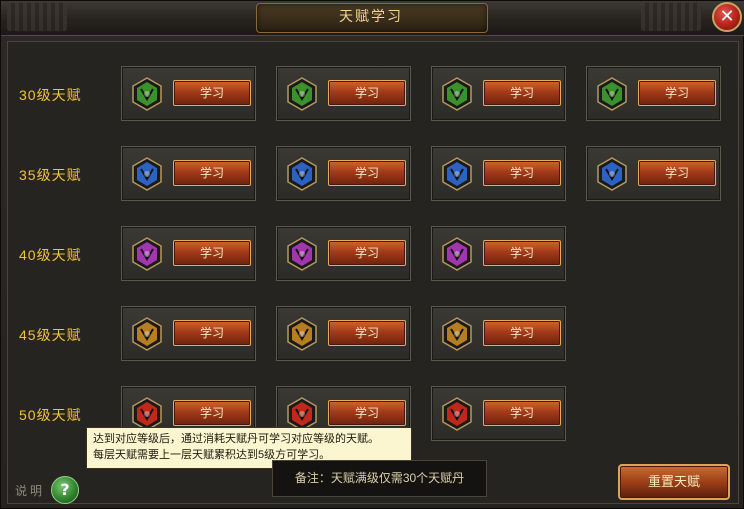 This screenshot has height=509, width=744. What do you see at coordinates (50, 415) in the screenshot?
I see `talent-row-label: 50级天赋` at bounding box center [50, 415].